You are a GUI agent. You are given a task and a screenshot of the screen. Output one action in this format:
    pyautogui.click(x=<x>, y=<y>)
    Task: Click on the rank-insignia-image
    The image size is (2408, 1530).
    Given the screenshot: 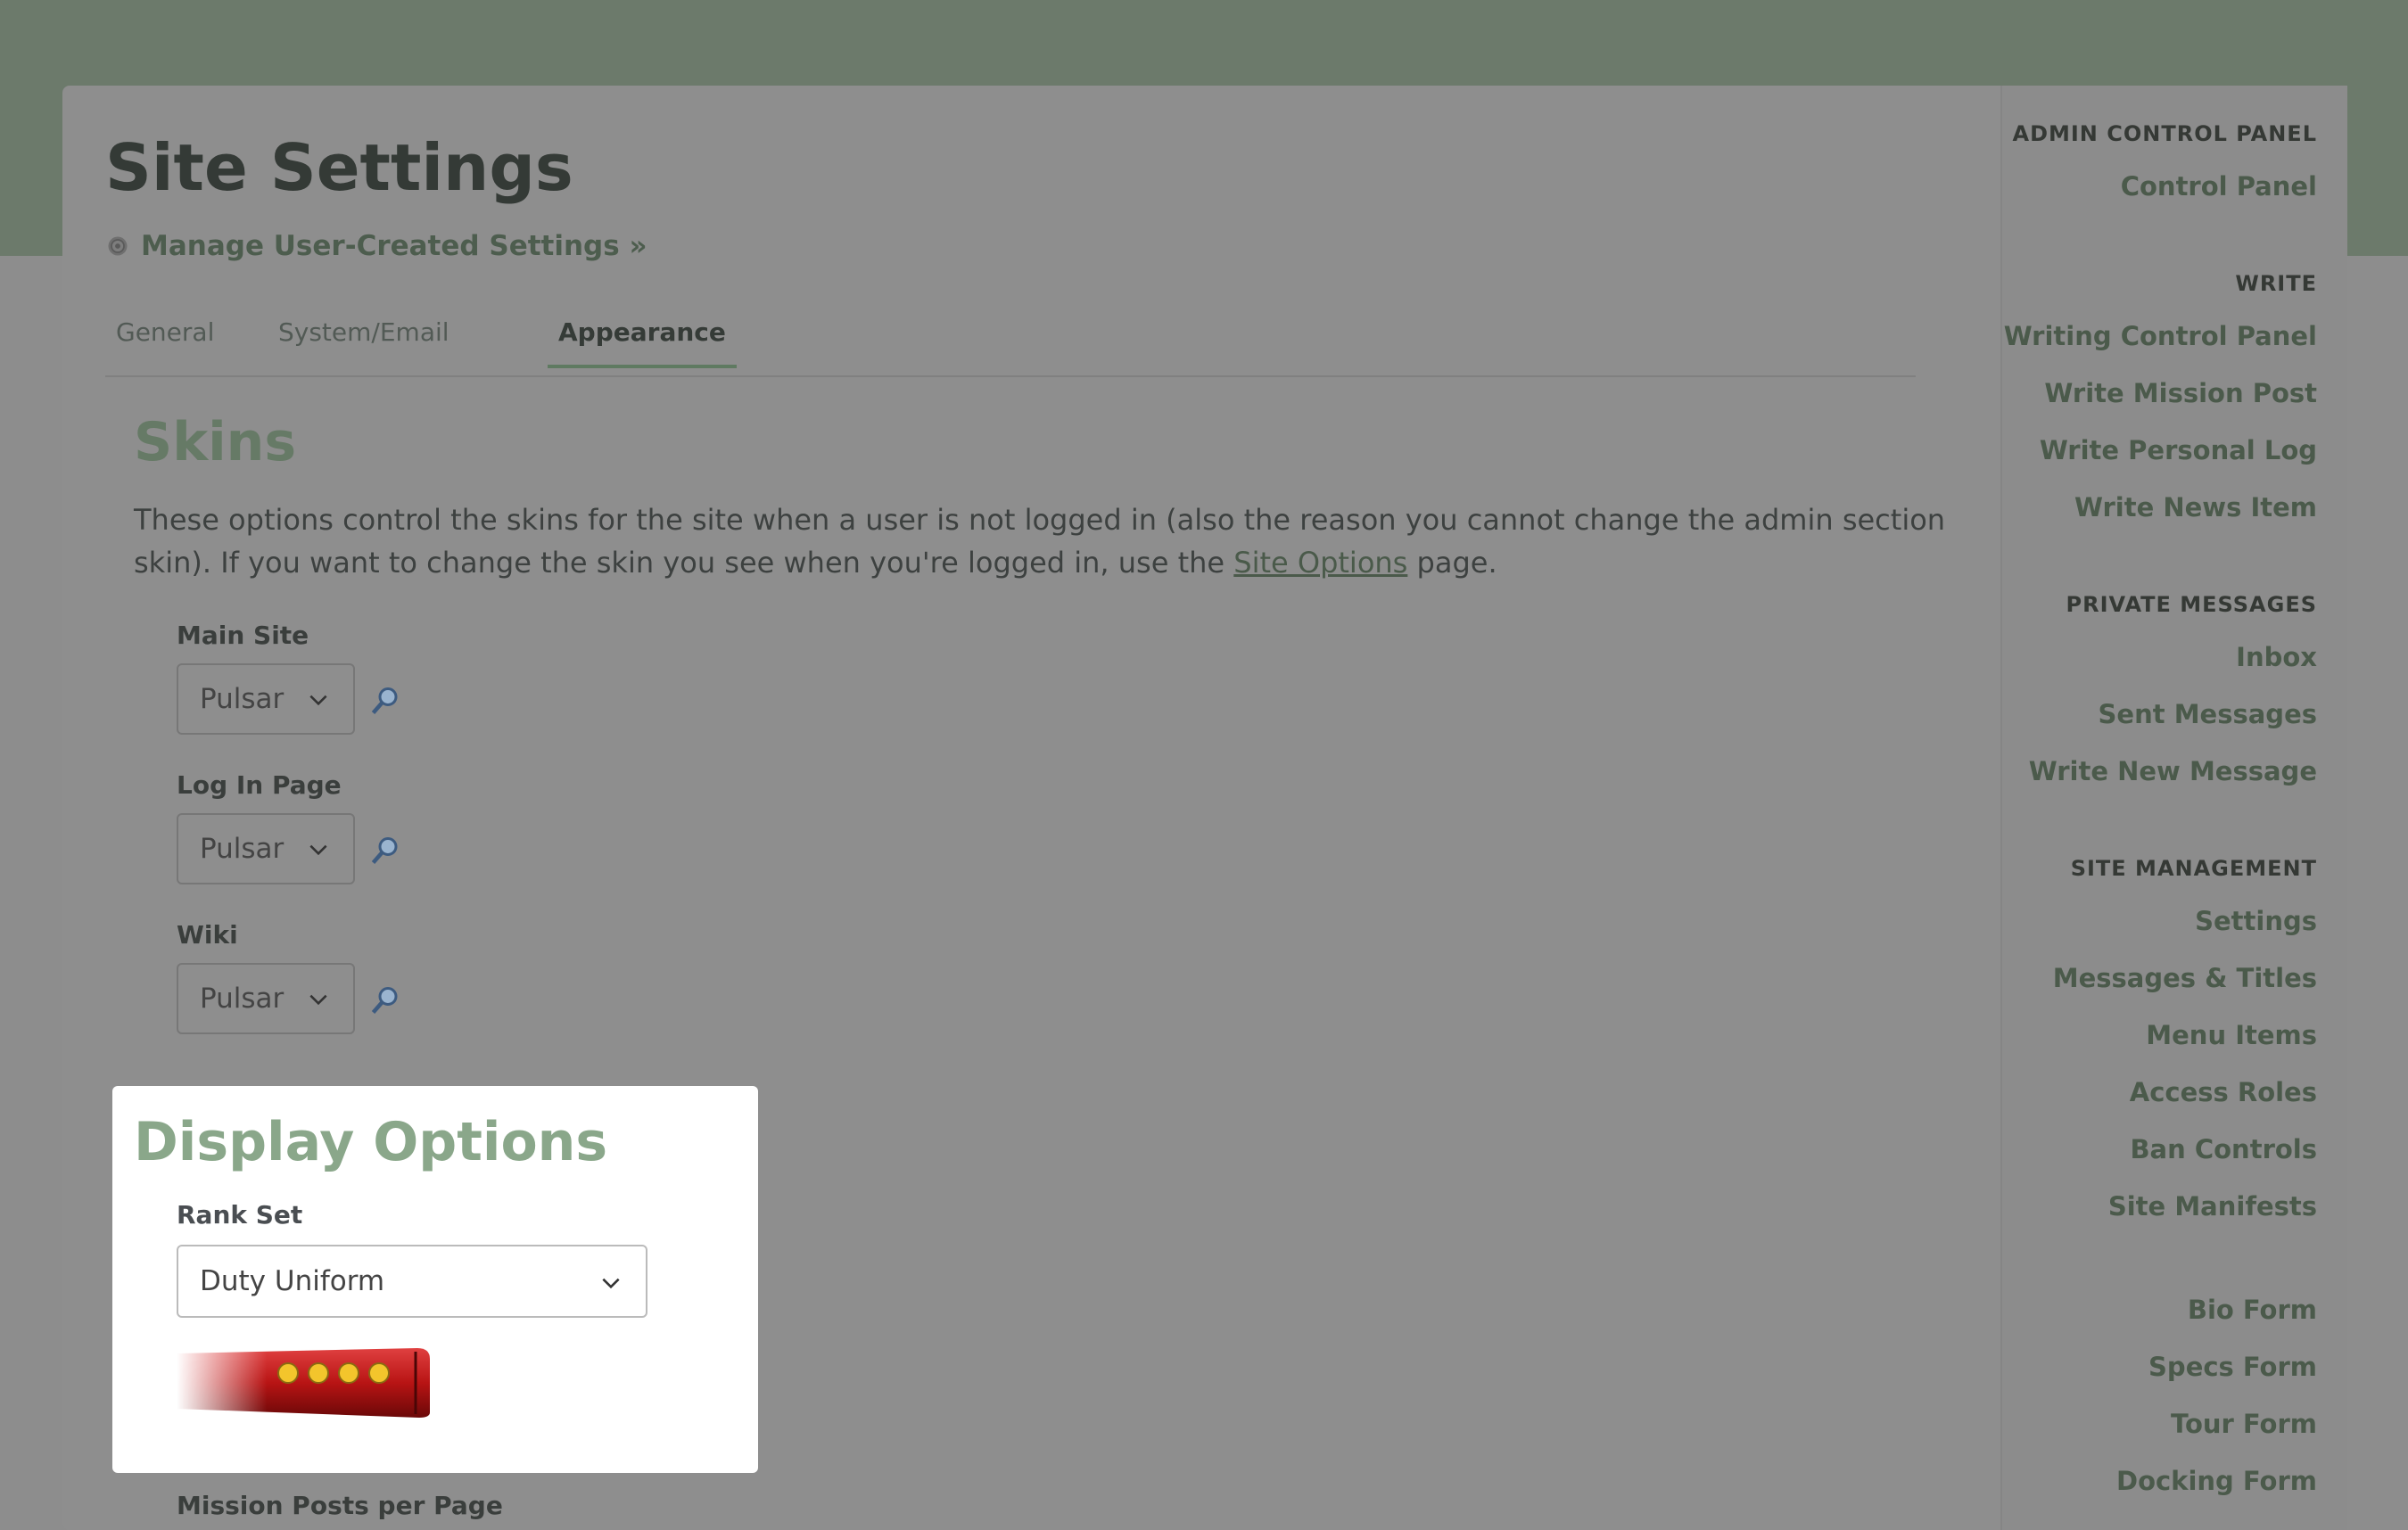 What is the action you would take?
    pyautogui.click(x=306, y=1382)
    